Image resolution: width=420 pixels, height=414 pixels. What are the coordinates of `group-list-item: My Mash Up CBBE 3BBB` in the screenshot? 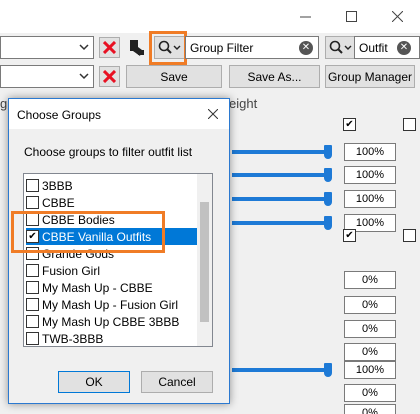 It's located at (112, 321).